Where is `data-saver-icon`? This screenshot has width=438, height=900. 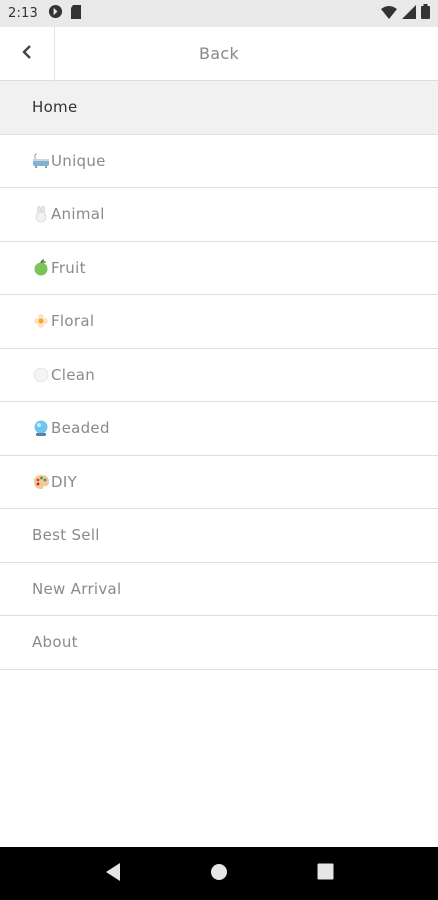
data-saver-icon is located at coordinates (55, 13).